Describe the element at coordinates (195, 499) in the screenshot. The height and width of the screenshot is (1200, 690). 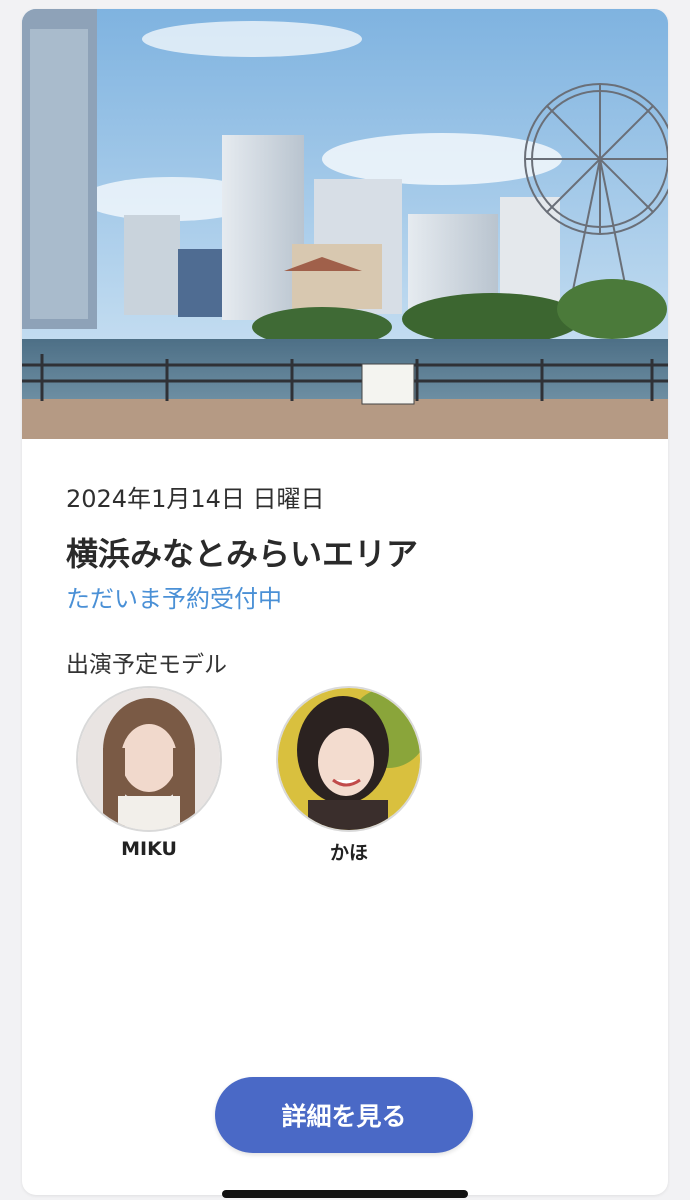
I see `event-date: 2024年1月14日 日曜日` at that location.